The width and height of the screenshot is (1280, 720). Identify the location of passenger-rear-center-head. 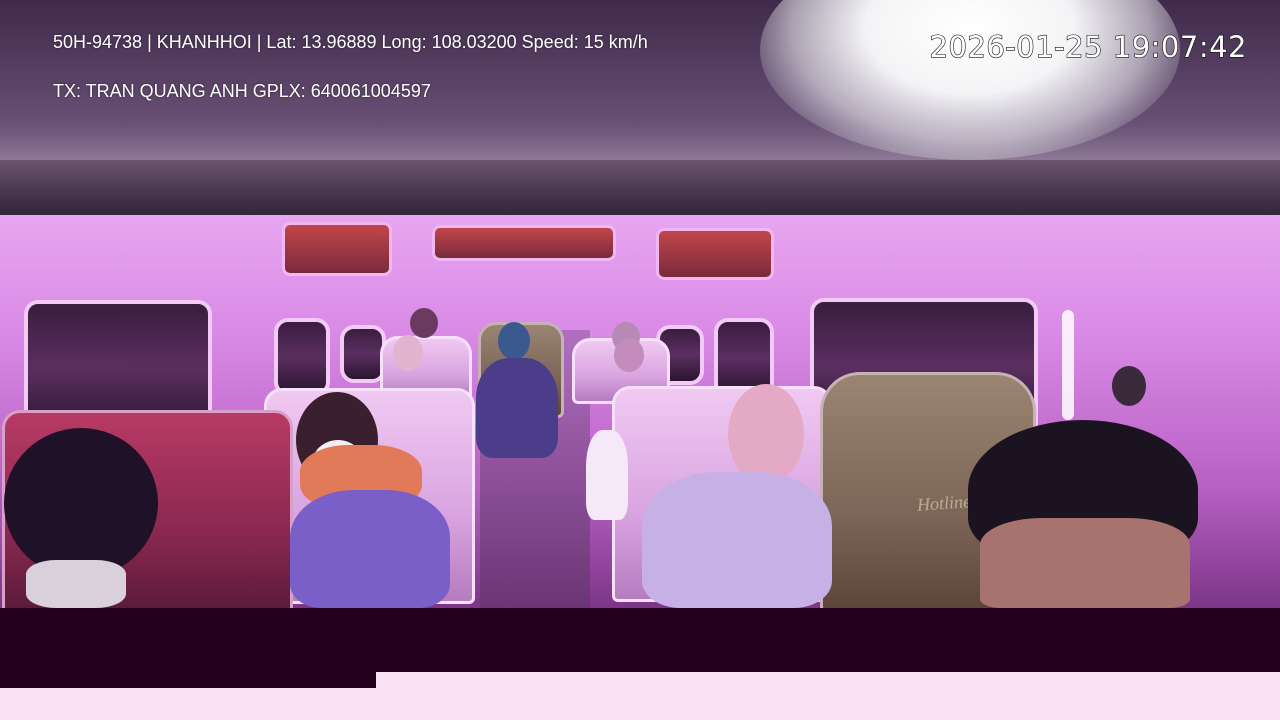
(514, 341).